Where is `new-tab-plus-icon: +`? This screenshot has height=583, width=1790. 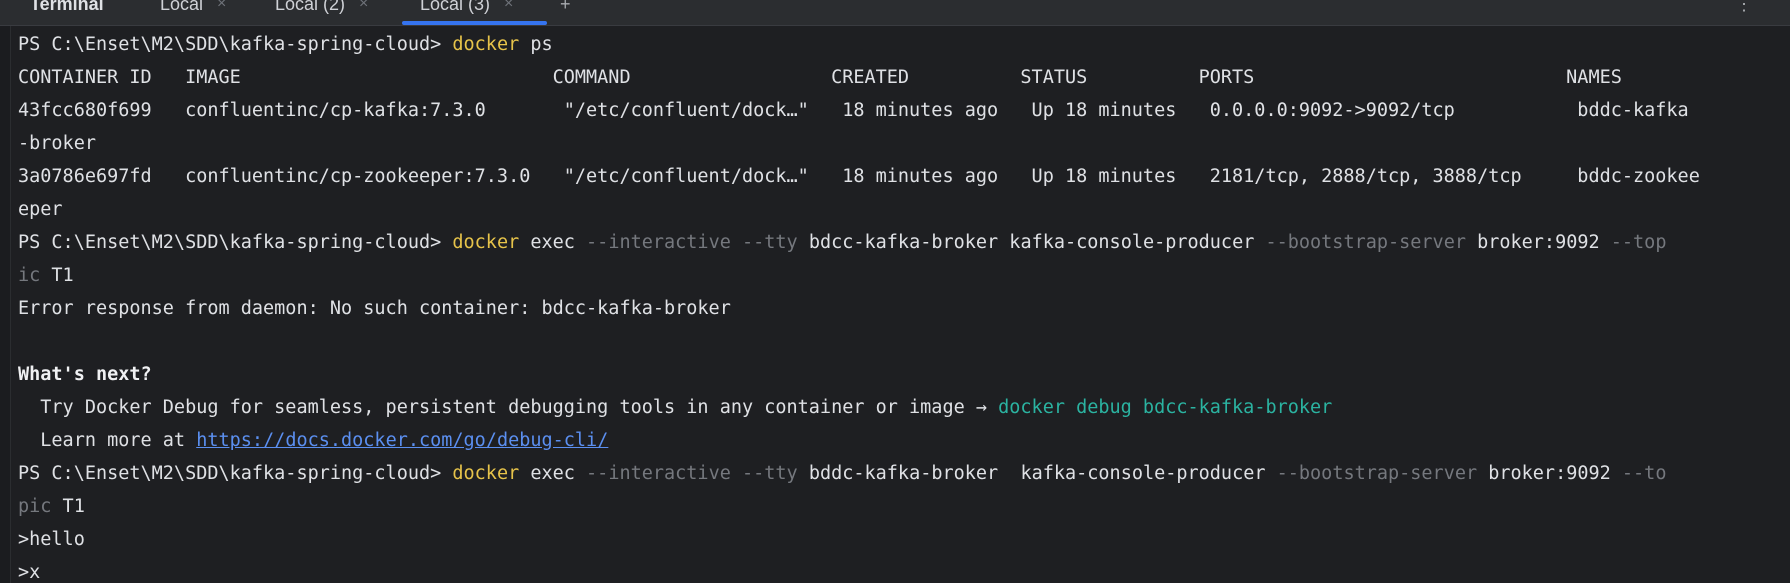 new-tab-plus-icon: + is located at coordinates (565, 11).